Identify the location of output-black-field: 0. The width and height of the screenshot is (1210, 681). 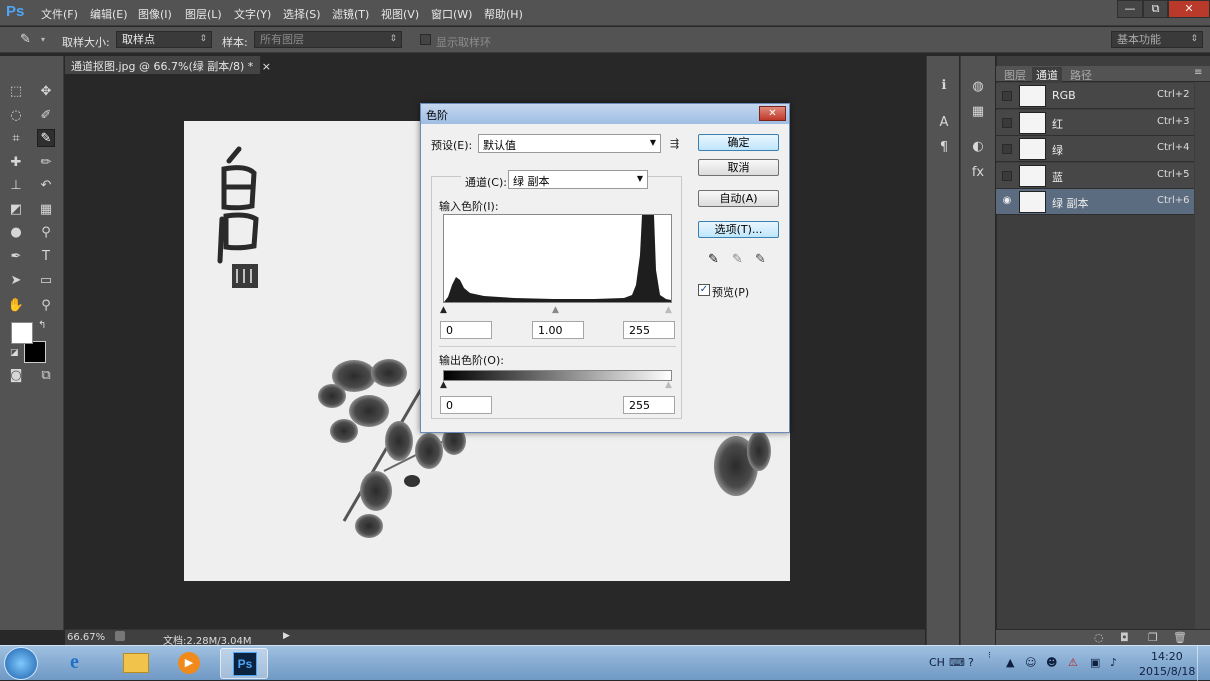
(466, 405).